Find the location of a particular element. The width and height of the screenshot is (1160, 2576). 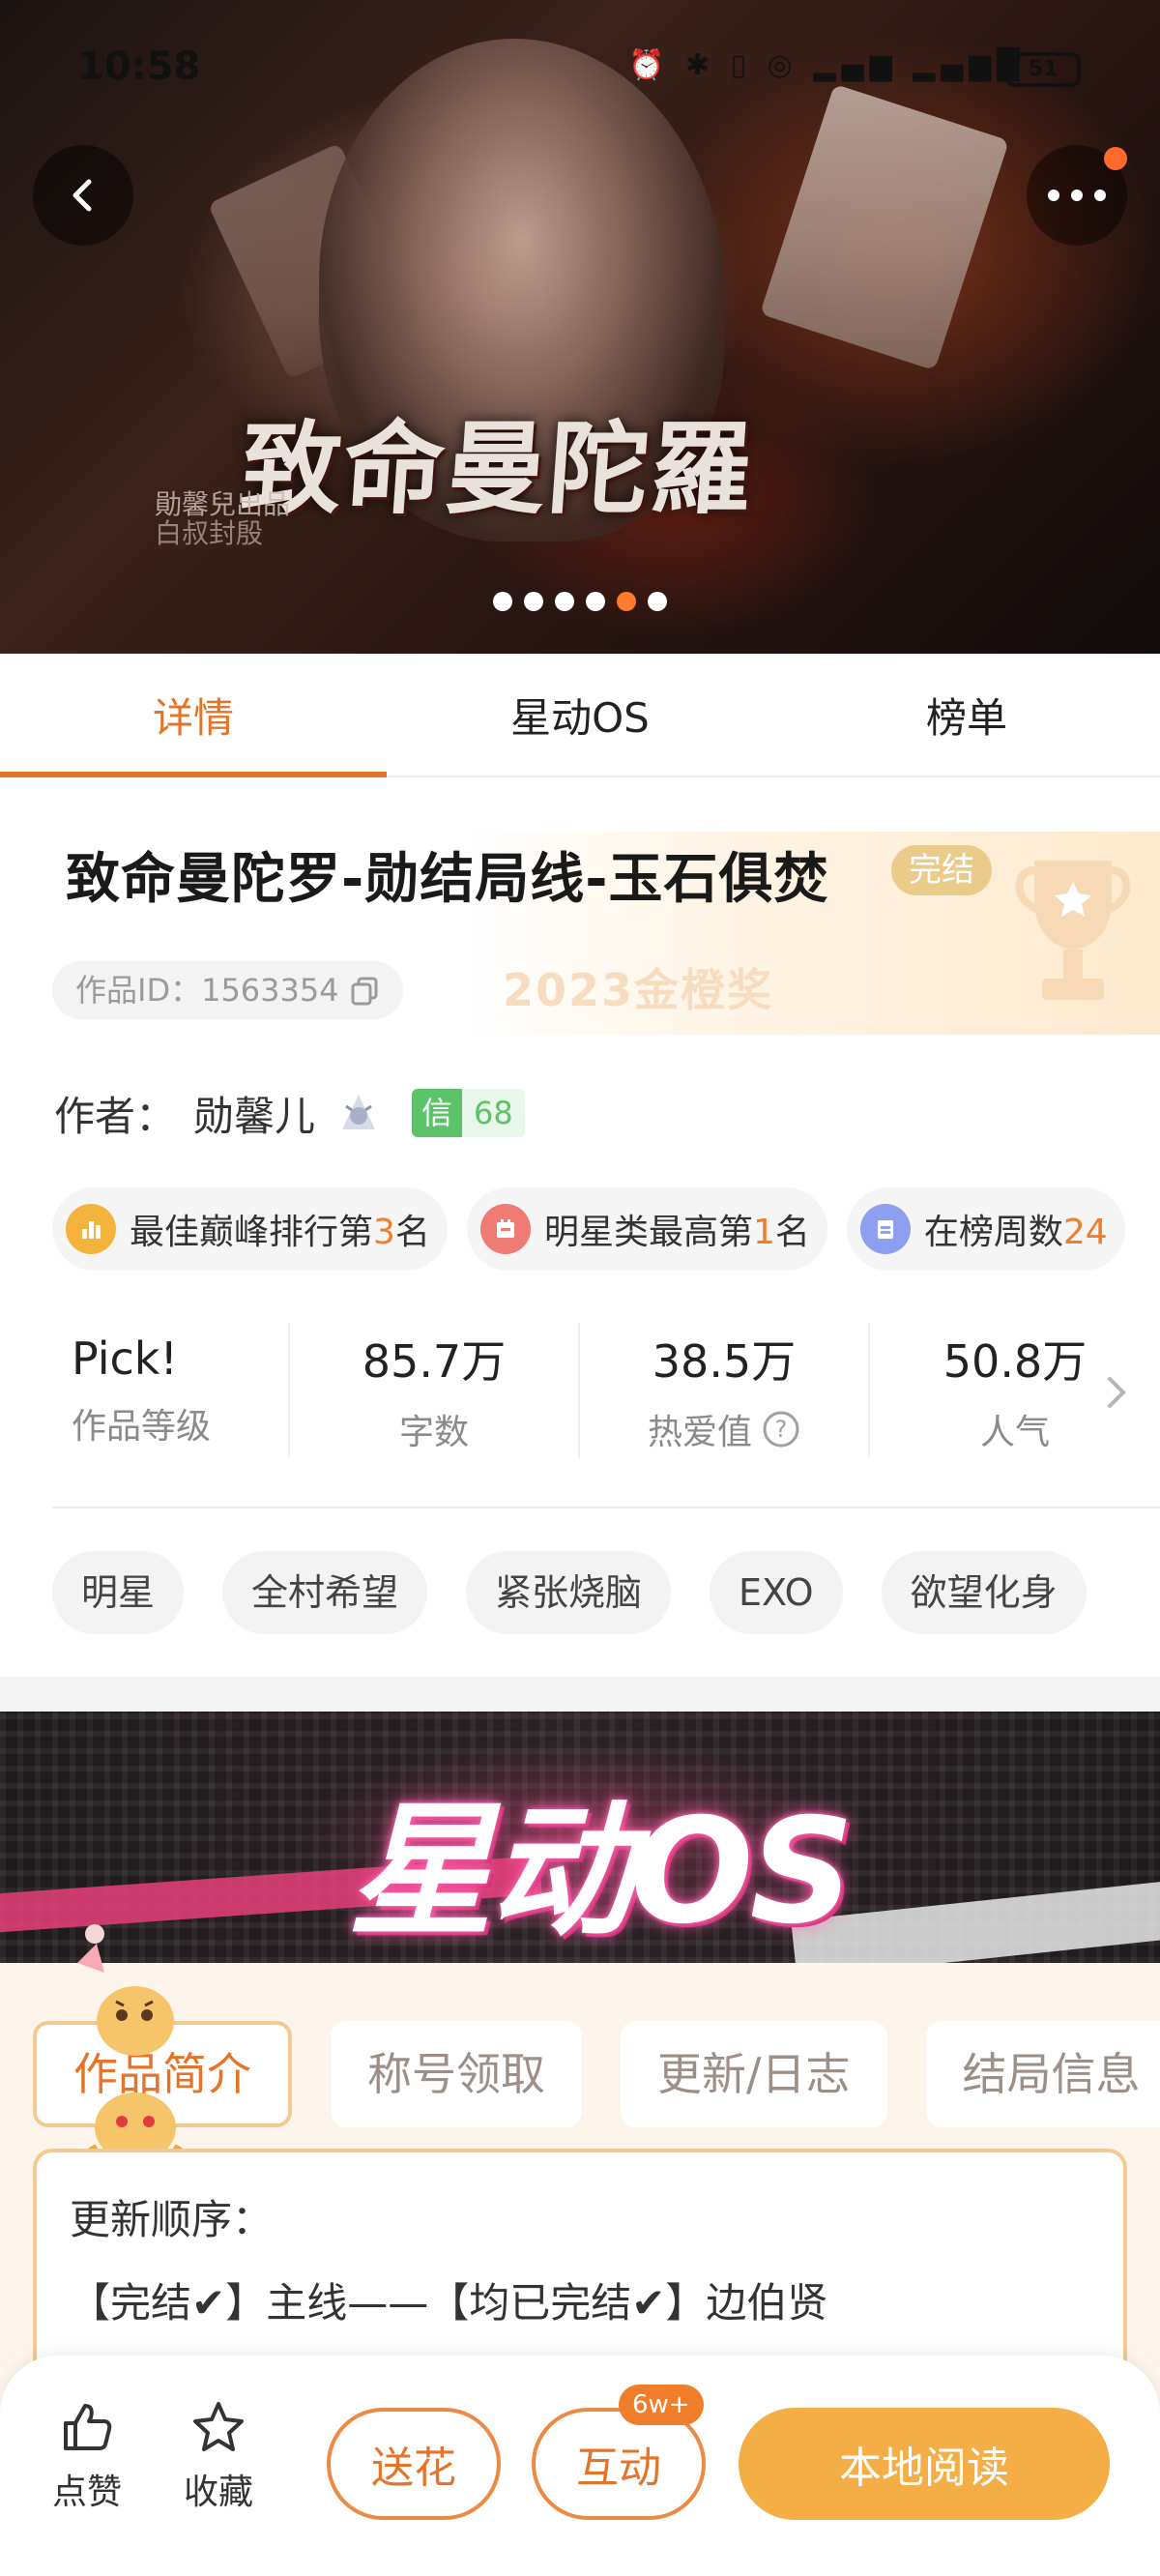

os-tab-titles: 称号领取 is located at coordinates (457, 2074).